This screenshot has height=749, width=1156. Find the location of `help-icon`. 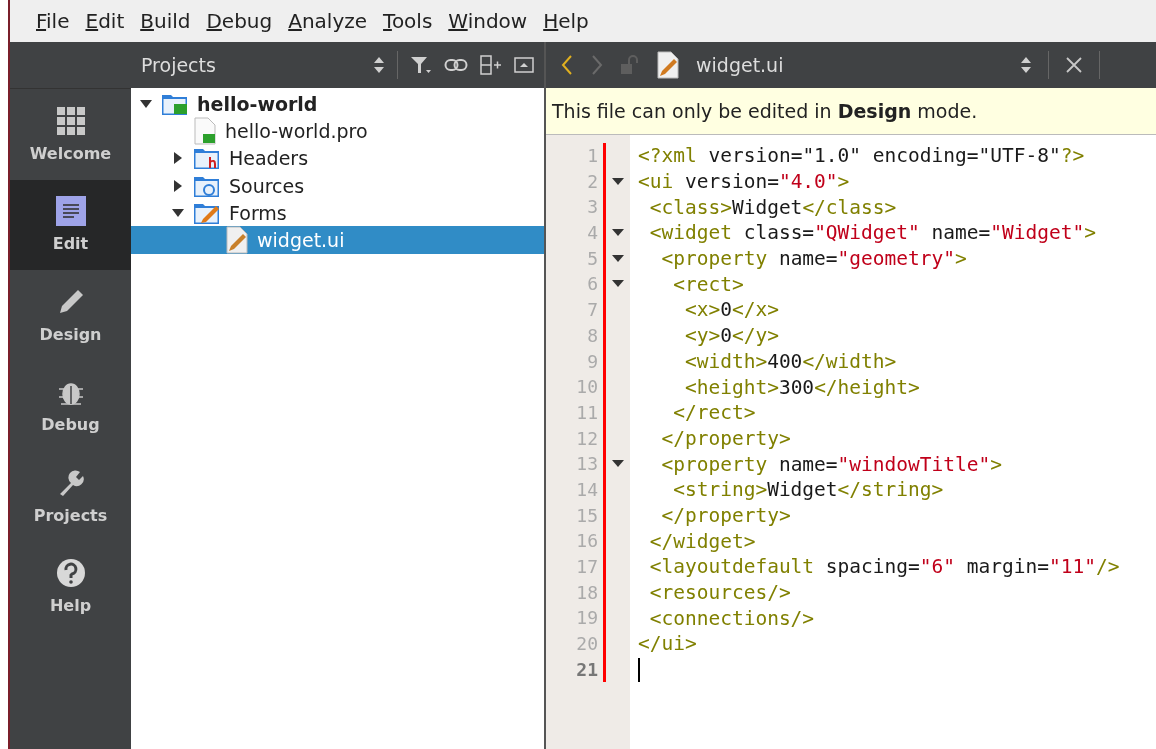

help-icon is located at coordinates (70, 573).